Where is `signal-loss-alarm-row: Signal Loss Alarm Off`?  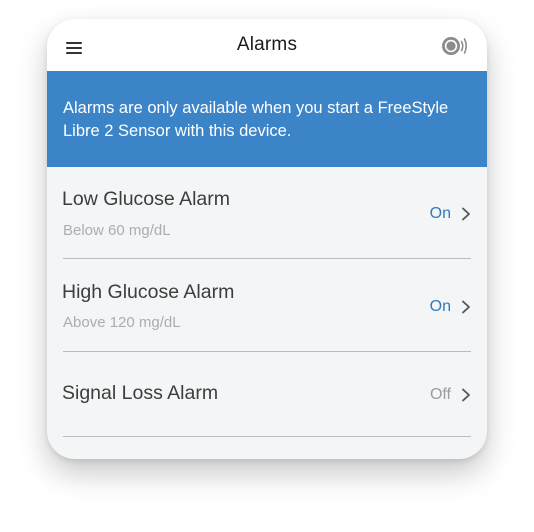 signal-loss-alarm-row: Signal Loss Alarm Off is located at coordinates (267, 394).